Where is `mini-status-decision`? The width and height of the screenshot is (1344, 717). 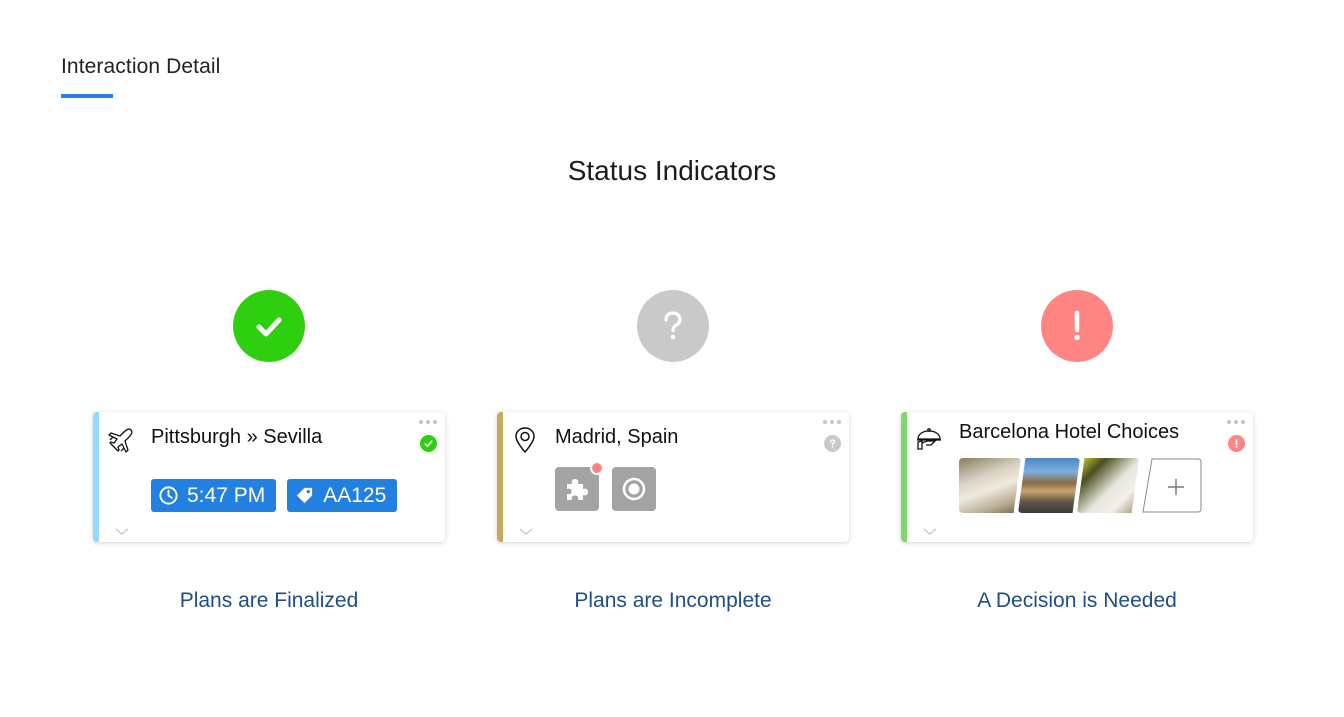 mini-status-decision is located at coordinates (1236, 443).